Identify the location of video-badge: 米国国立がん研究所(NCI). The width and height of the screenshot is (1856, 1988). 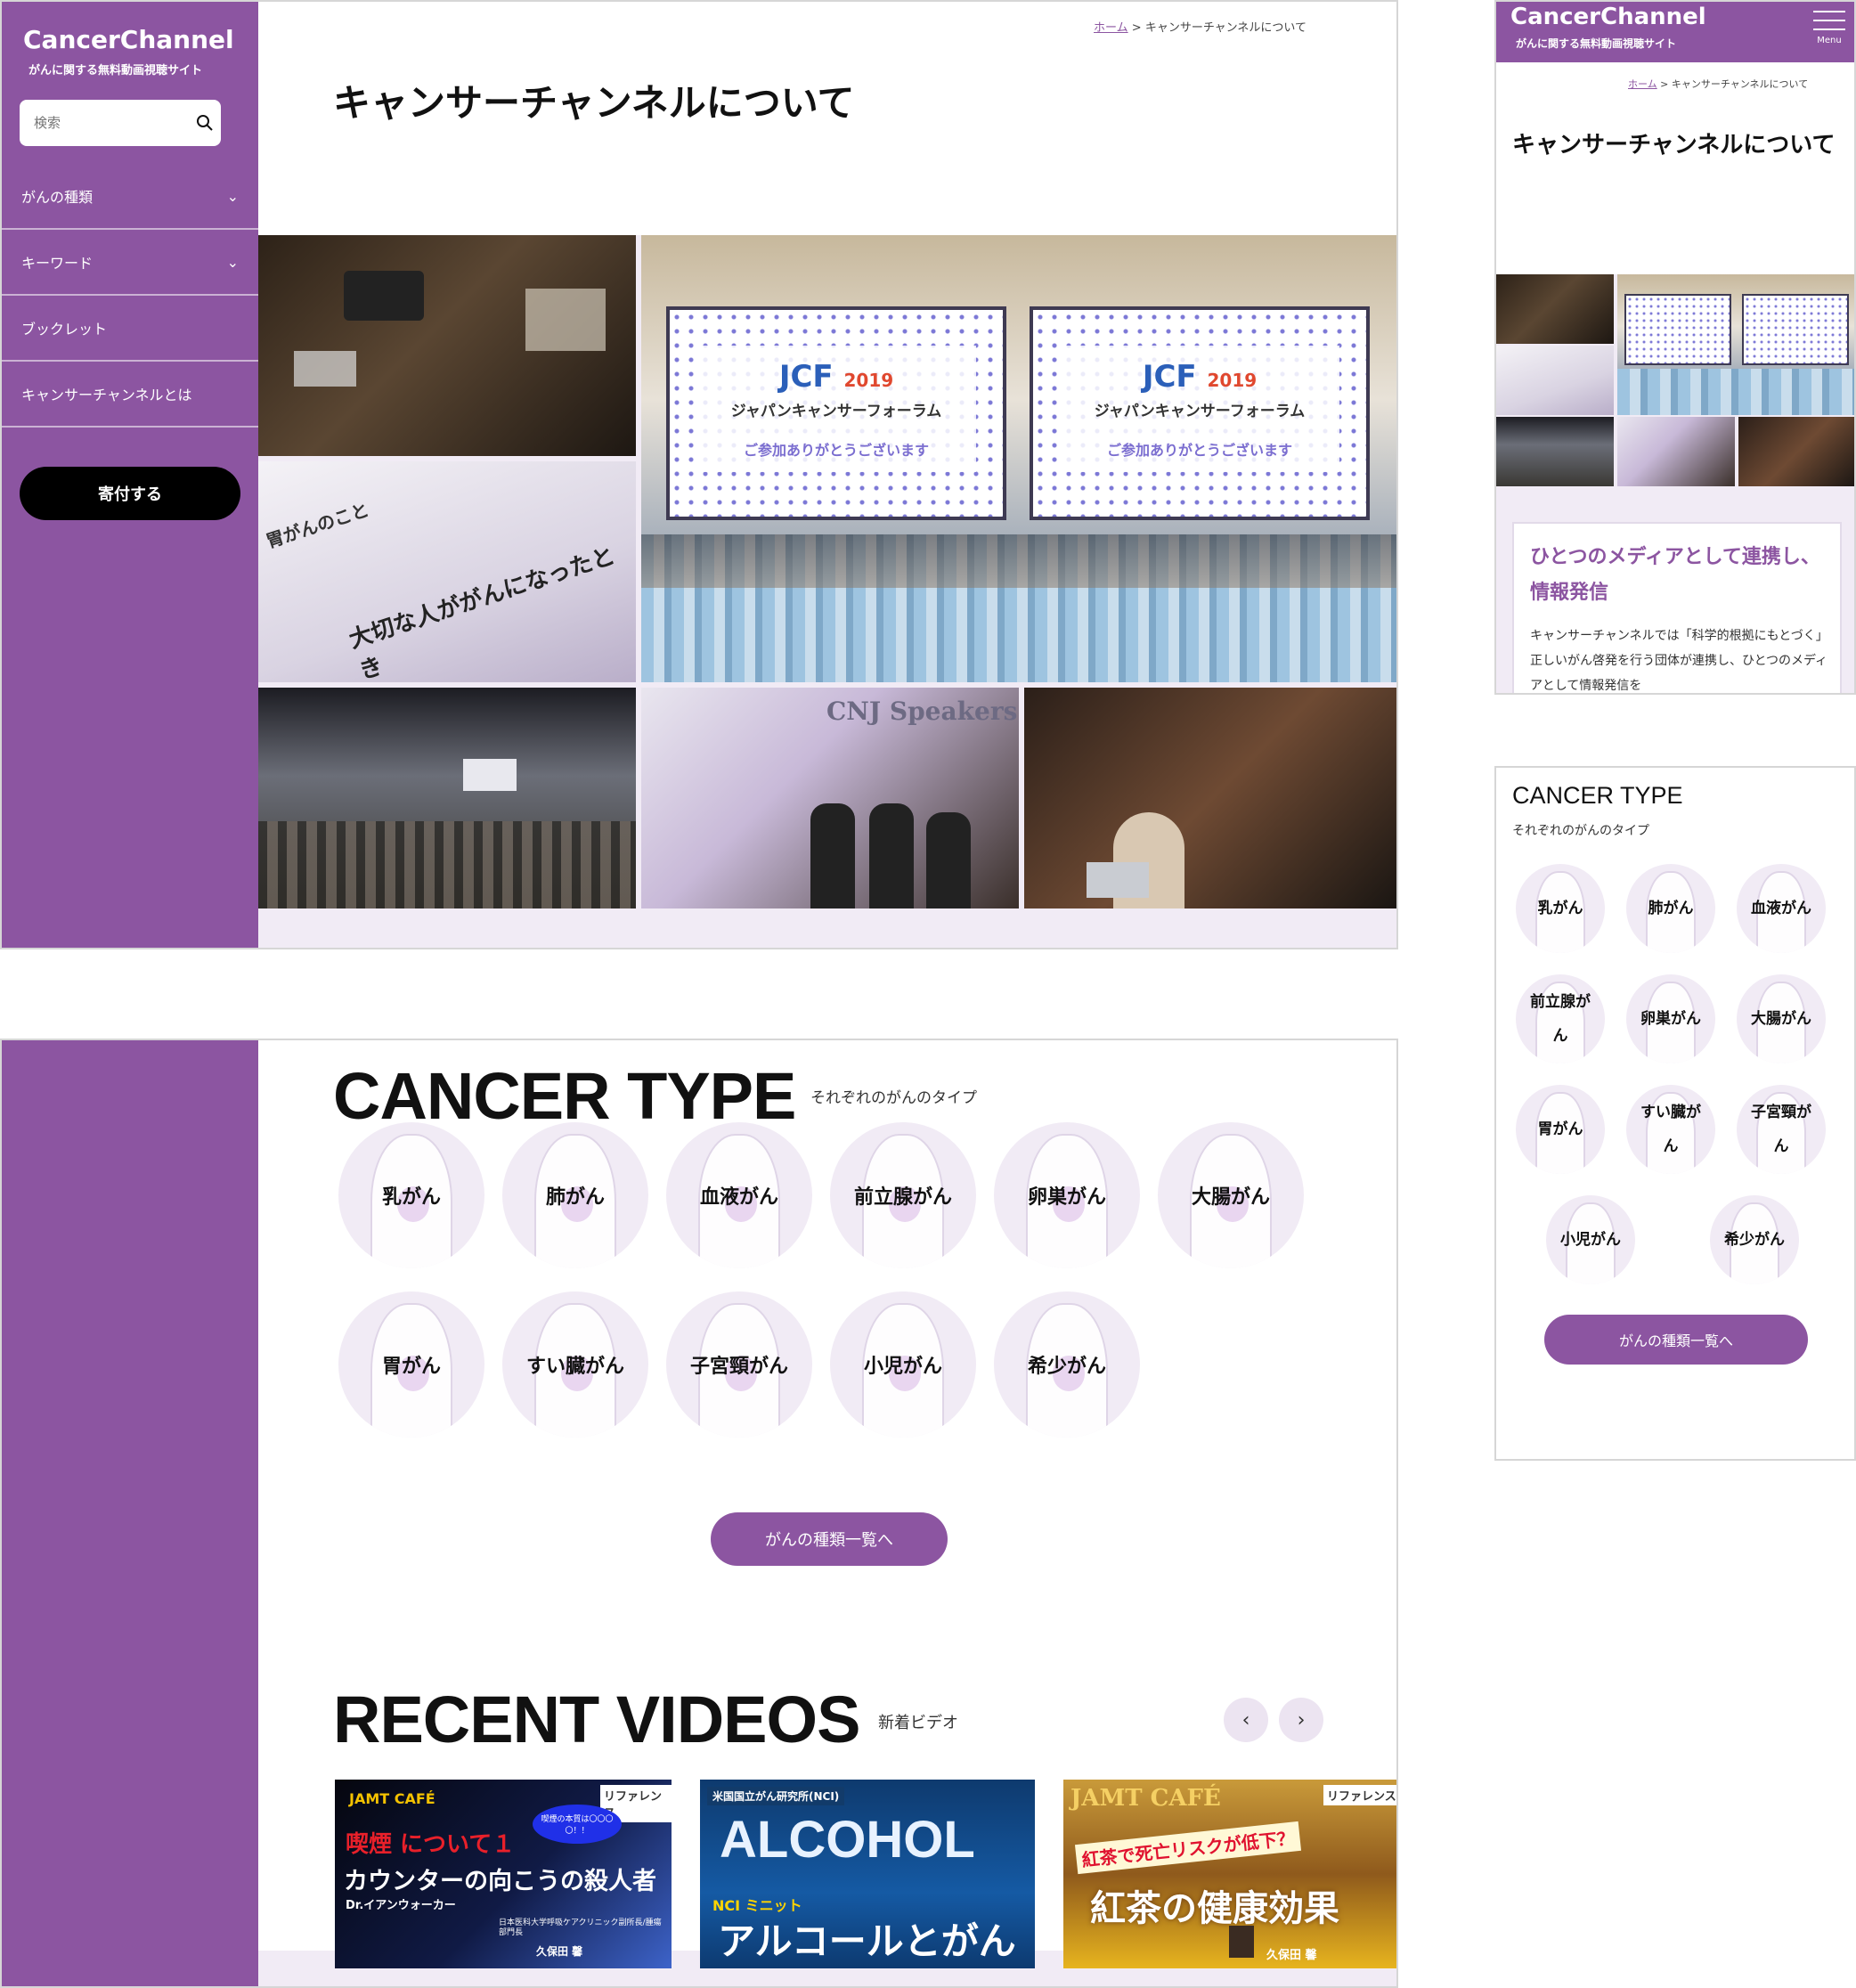
(776, 1796).